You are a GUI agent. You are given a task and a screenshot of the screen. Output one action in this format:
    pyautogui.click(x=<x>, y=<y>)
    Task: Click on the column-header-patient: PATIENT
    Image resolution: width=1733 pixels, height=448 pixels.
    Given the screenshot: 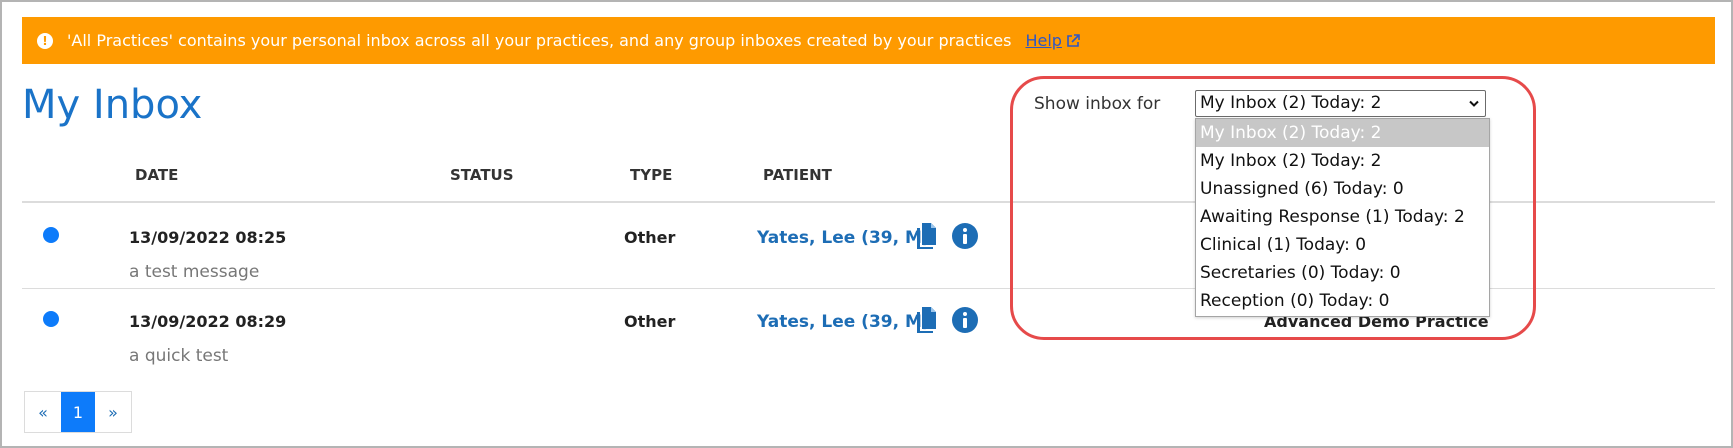 What is the action you would take?
    pyautogui.click(x=797, y=175)
    